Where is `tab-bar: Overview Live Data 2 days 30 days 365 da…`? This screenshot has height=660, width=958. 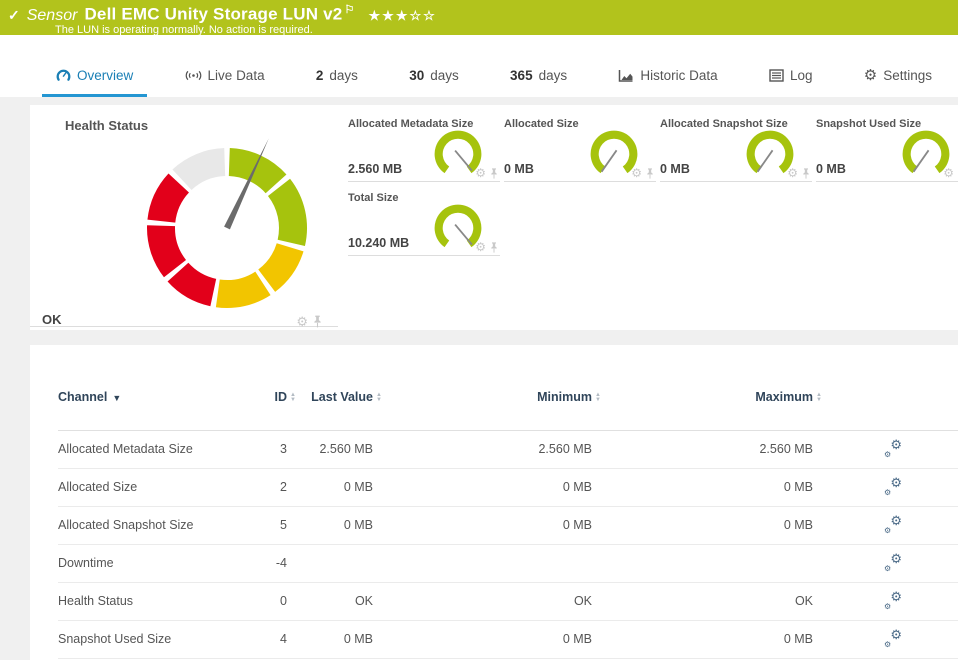
tab-bar: Overview Live Data 2 days 30 days 365 da… is located at coordinates (479, 66).